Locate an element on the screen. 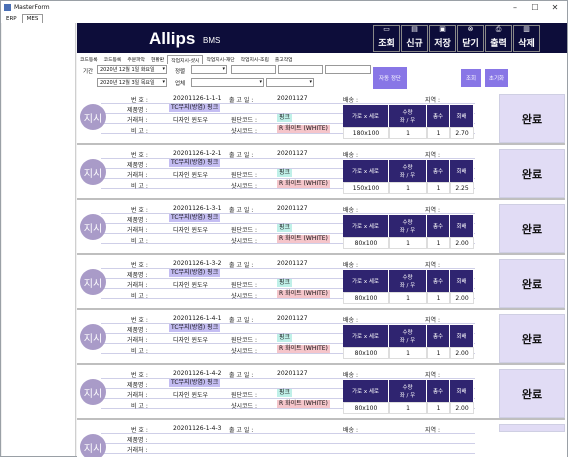  tab-4: 작업지시-샷시 is located at coordinates (185, 59).